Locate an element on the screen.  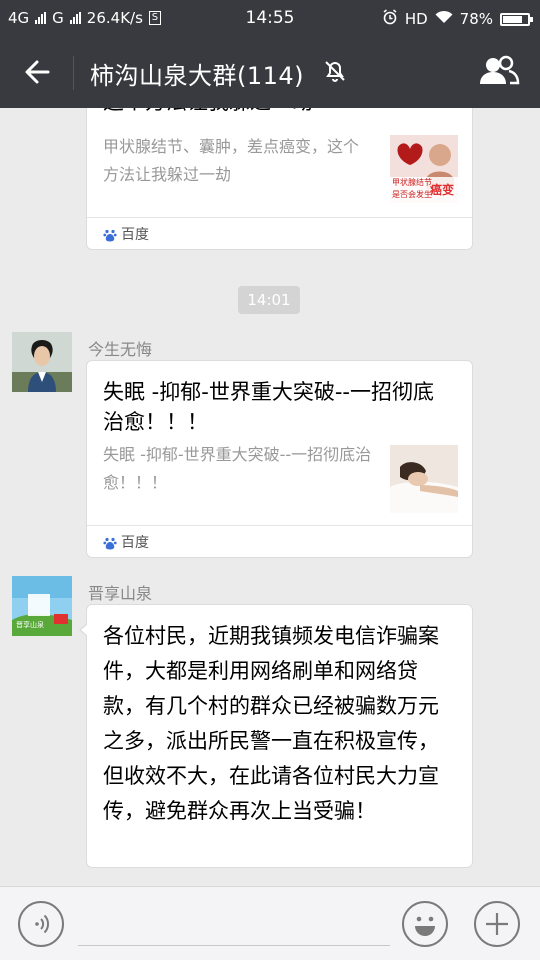
sender-name: 晋享山泉 is located at coordinates (120, 593).